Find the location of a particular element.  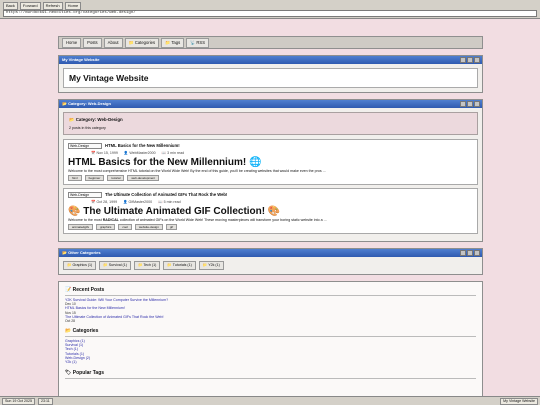

category-button-label: Survival (1) is located at coordinates (117, 265).